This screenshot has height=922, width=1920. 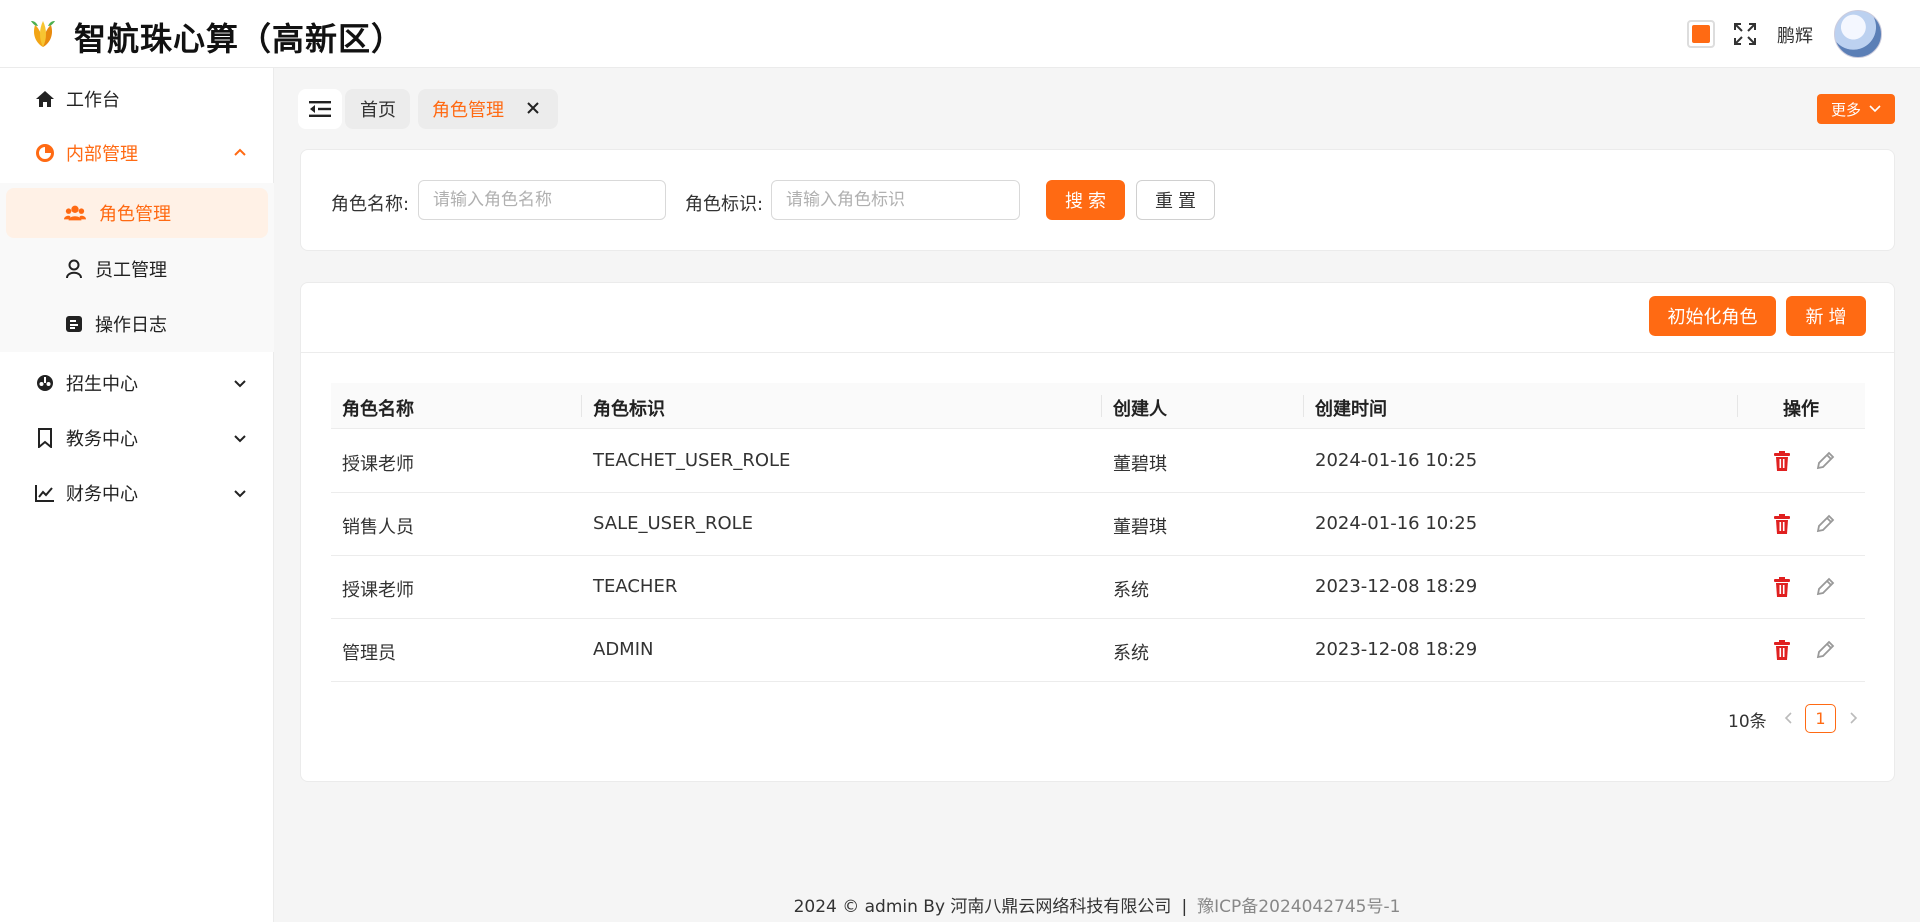 What do you see at coordinates (378, 409) in the screenshot?
I see `column-header: 角色名称` at bounding box center [378, 409].